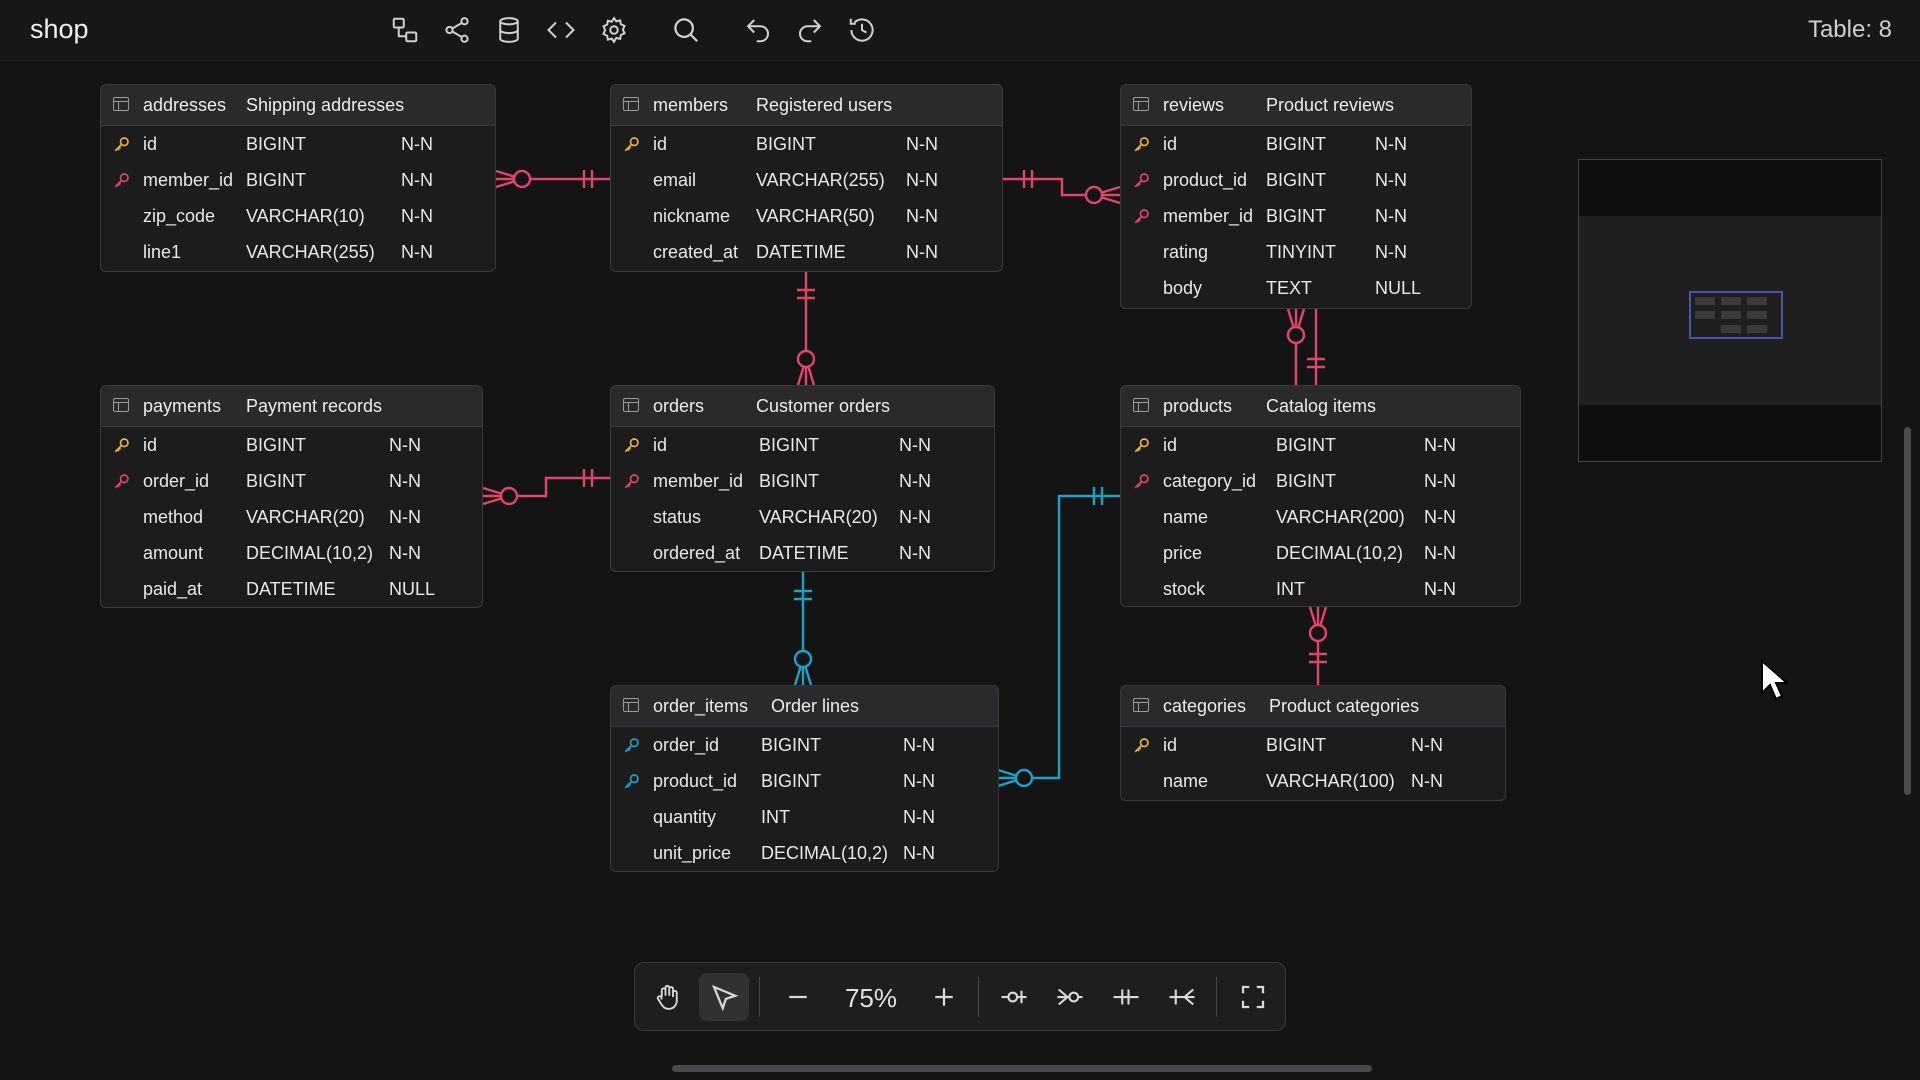 The image size is (1920, 1080). I want to click on redo-icon, so click(810, 30).